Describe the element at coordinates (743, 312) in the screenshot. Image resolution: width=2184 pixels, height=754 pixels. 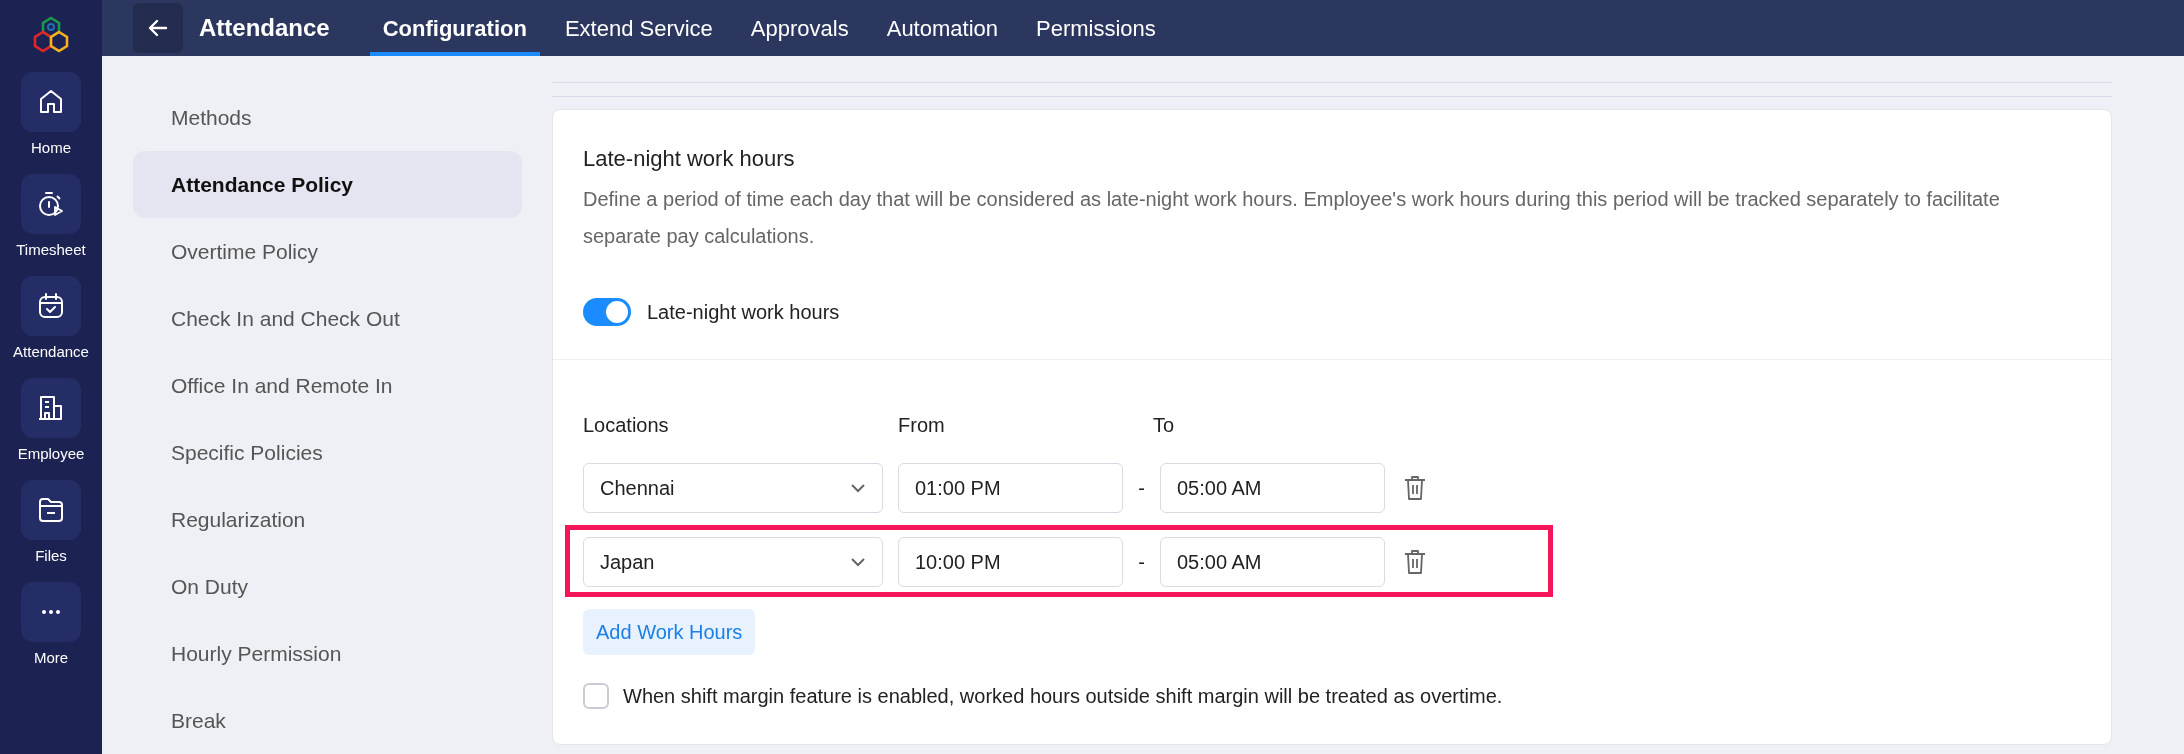
I see `toggle-label: Late-night work hours` at that location.